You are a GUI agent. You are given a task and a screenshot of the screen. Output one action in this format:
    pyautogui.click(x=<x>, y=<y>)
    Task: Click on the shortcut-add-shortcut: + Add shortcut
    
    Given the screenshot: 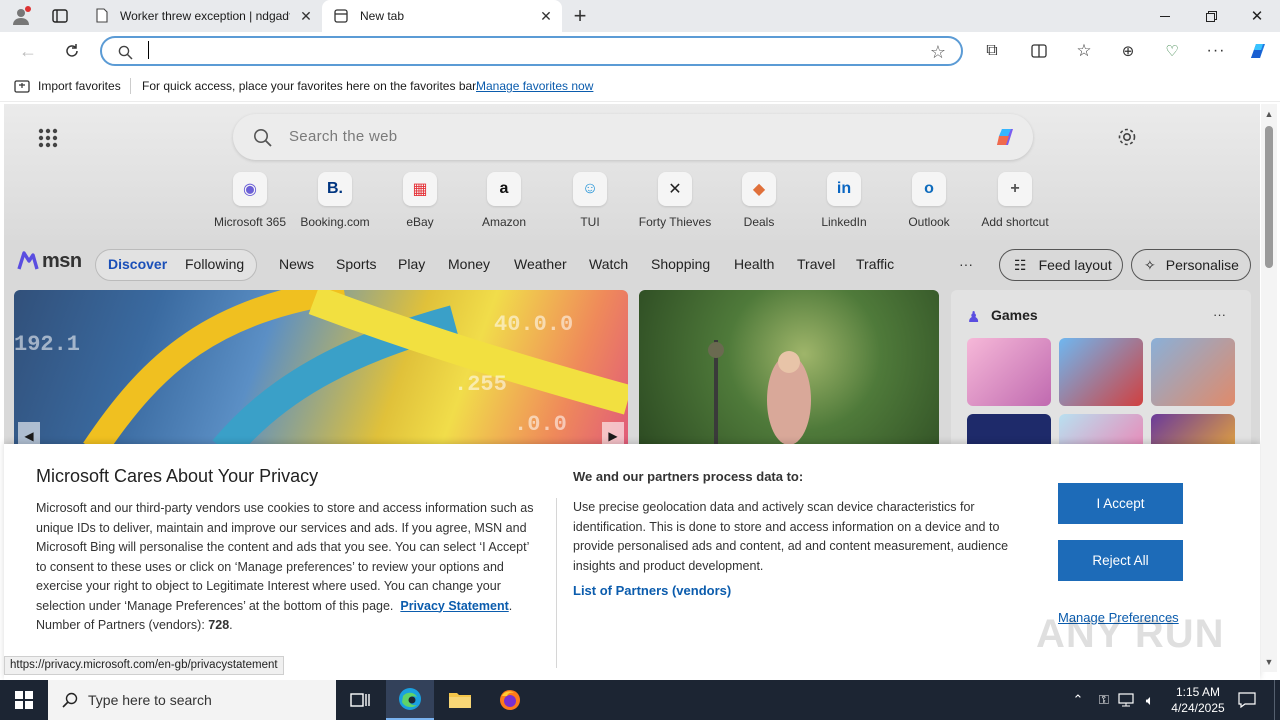 What is the action you would take?
    pyautogui.click(x=1015, y=202)
    